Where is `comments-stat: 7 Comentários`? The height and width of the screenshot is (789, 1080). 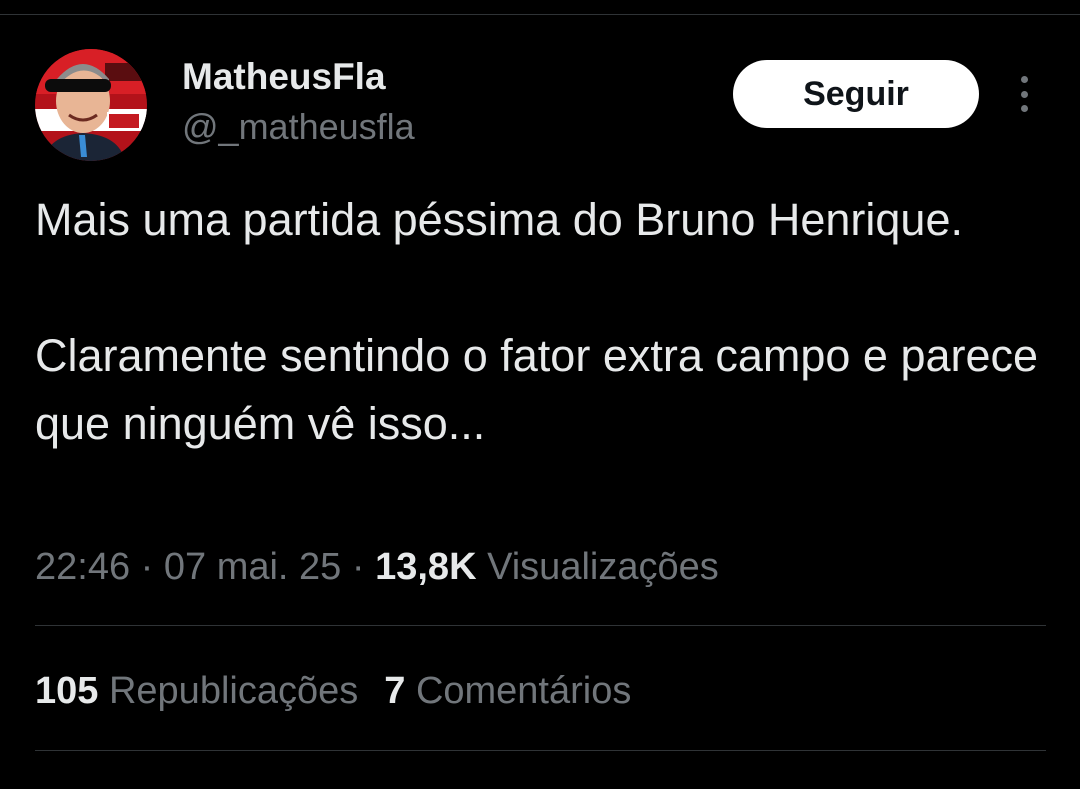
comments-stat: 7 Comentários is located at coordinates (507, 691).